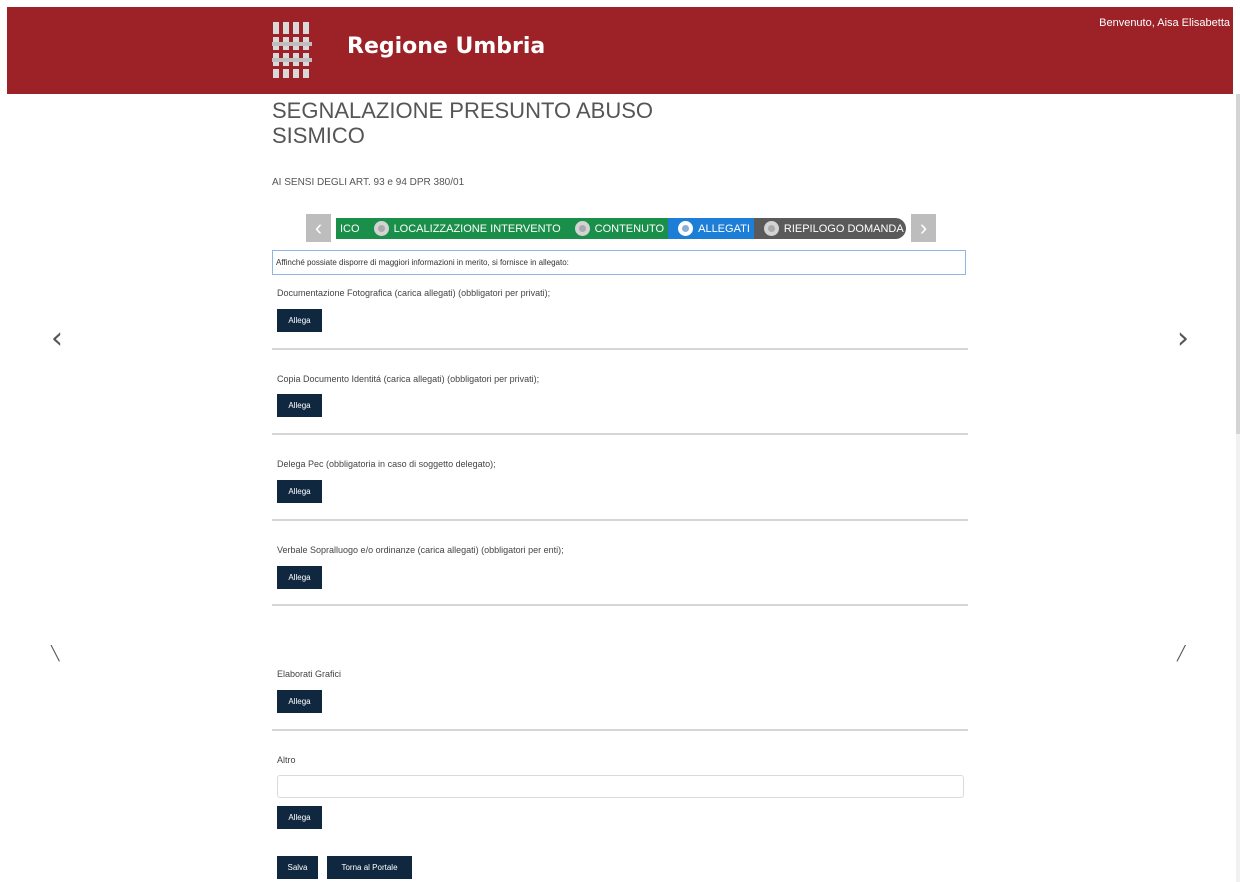 The image size is (1240, 882). What do you see at coordinates (368, 182) in the screenshot?
I see `page-subtitle: AI SENSI DEGLI ART. 93 e 94 DPR 380/01` at bounding box center [368, 182].